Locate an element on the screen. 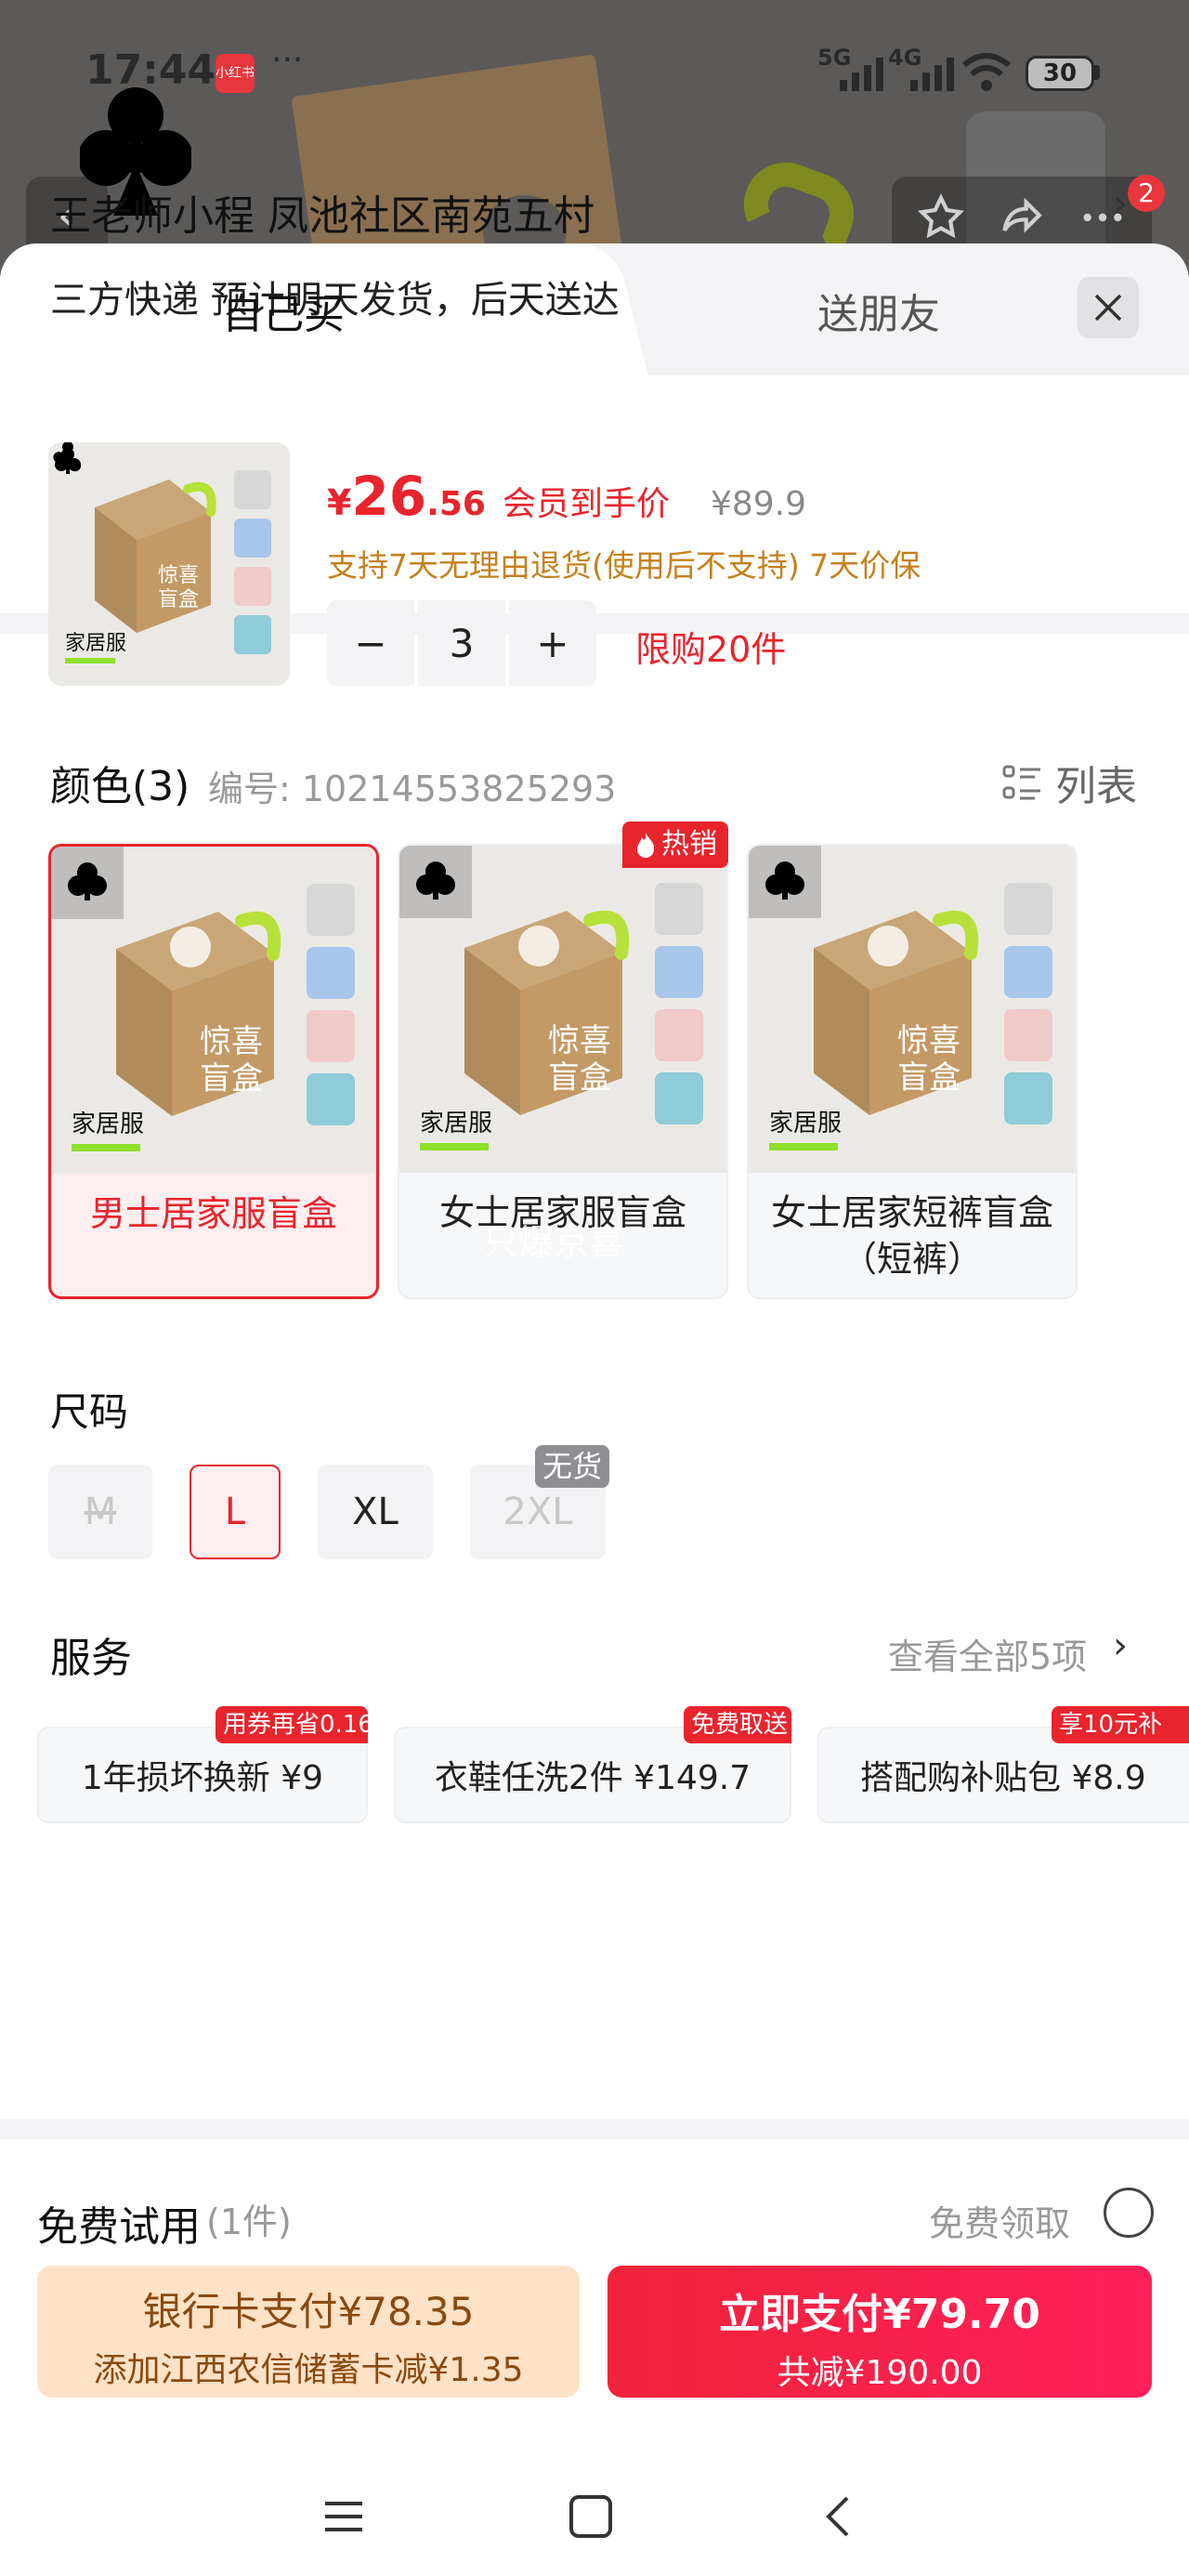 This screenshot has height=2576, width=1189. system-navigation-bar is located at coordinates (594, 2514).